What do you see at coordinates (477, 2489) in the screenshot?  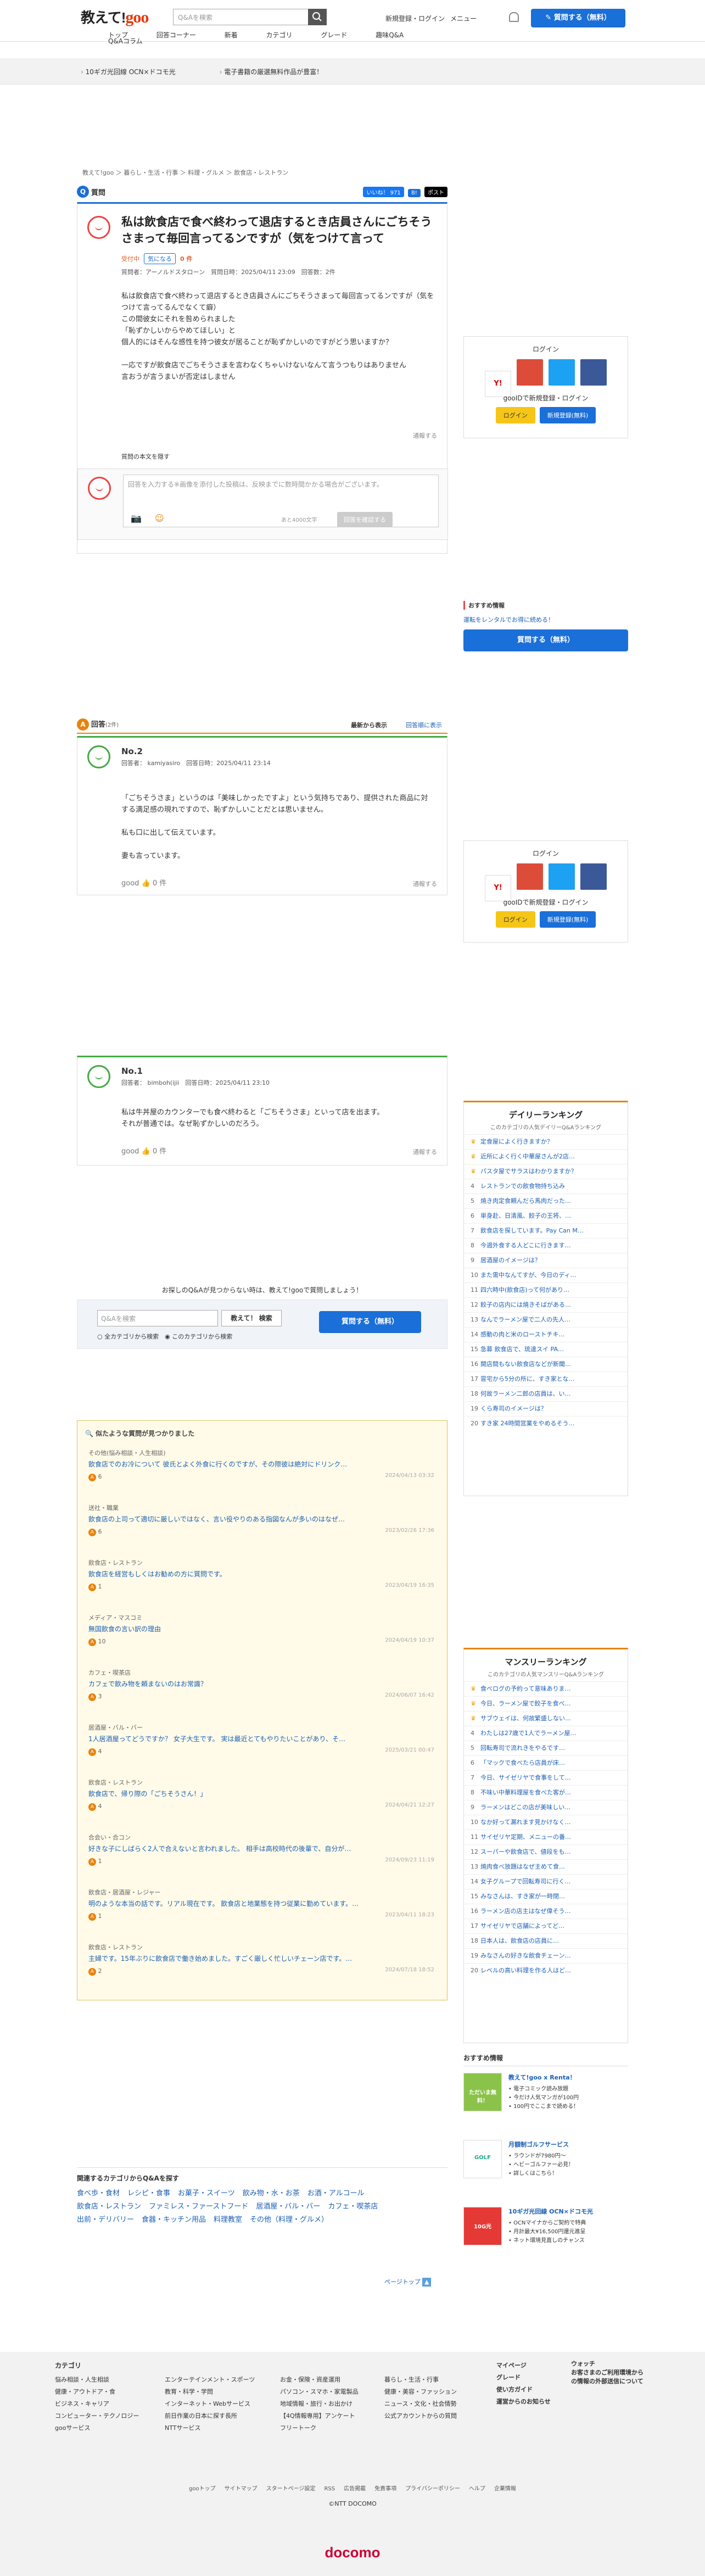 I see `footer-bottom-link: ヘルプ` at bounding box center [477, 2489].